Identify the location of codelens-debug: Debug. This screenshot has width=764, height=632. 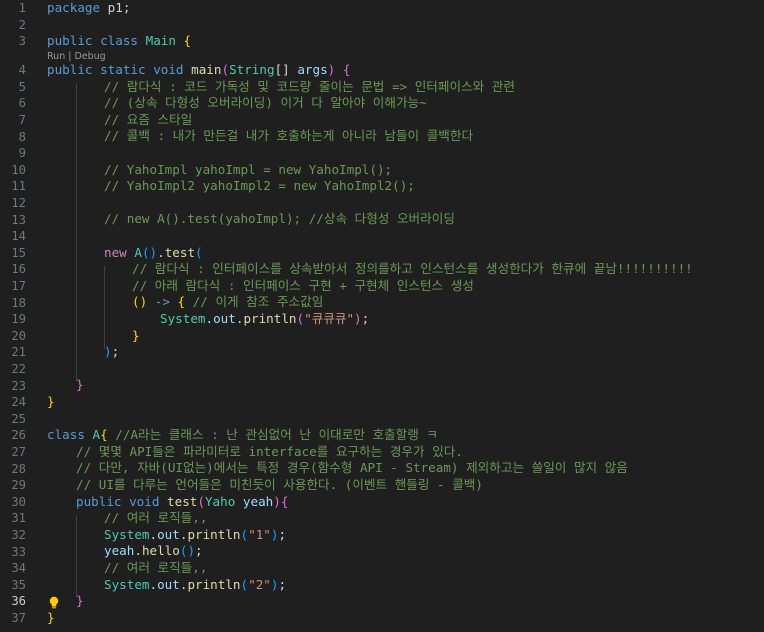
(89, 56).